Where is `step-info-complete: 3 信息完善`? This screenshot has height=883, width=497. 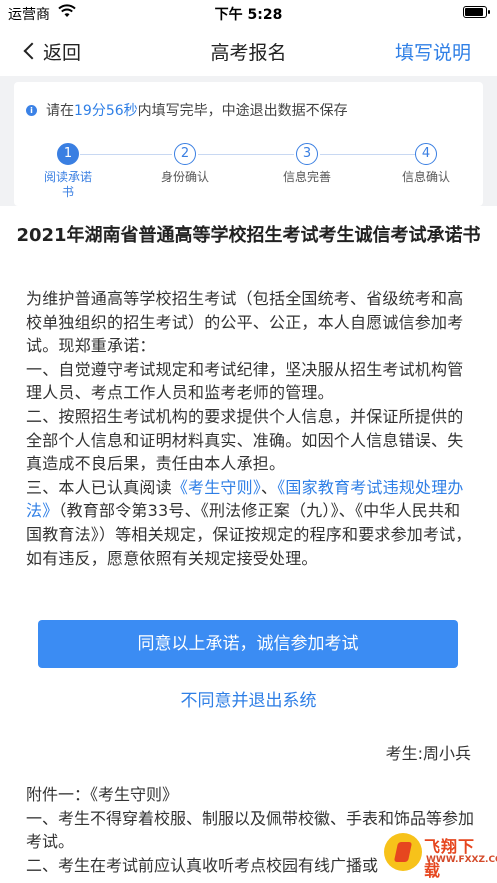
step-info-complete: 3 信息完善 is located at coordinates (307, 164).